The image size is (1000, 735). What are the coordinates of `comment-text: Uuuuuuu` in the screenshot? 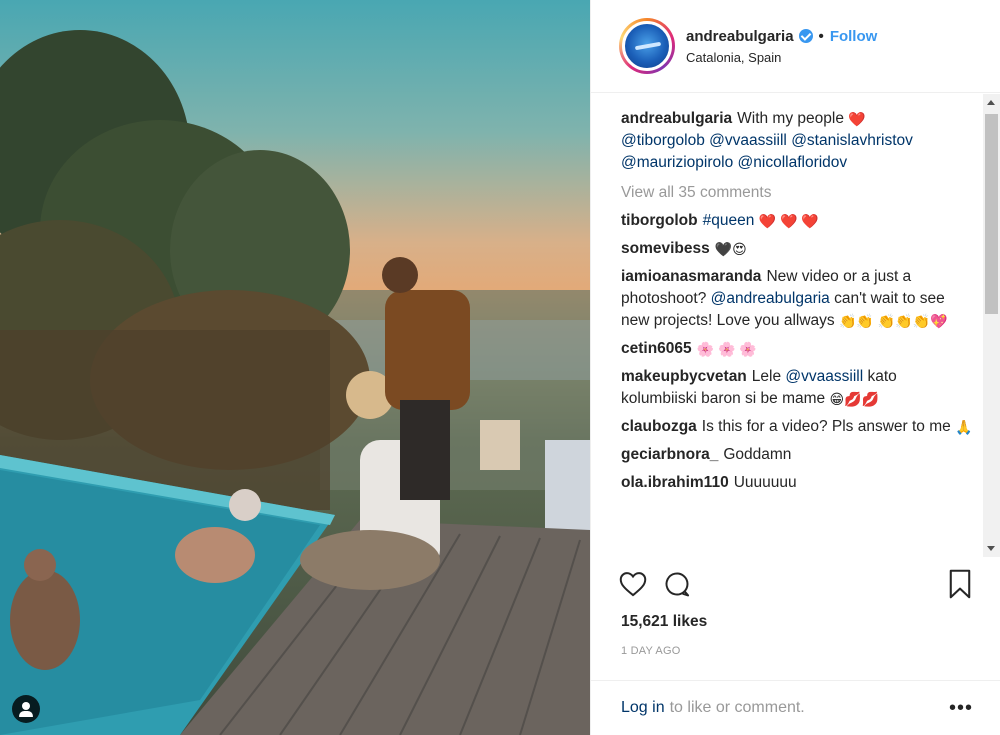 It's located at (765, 482).